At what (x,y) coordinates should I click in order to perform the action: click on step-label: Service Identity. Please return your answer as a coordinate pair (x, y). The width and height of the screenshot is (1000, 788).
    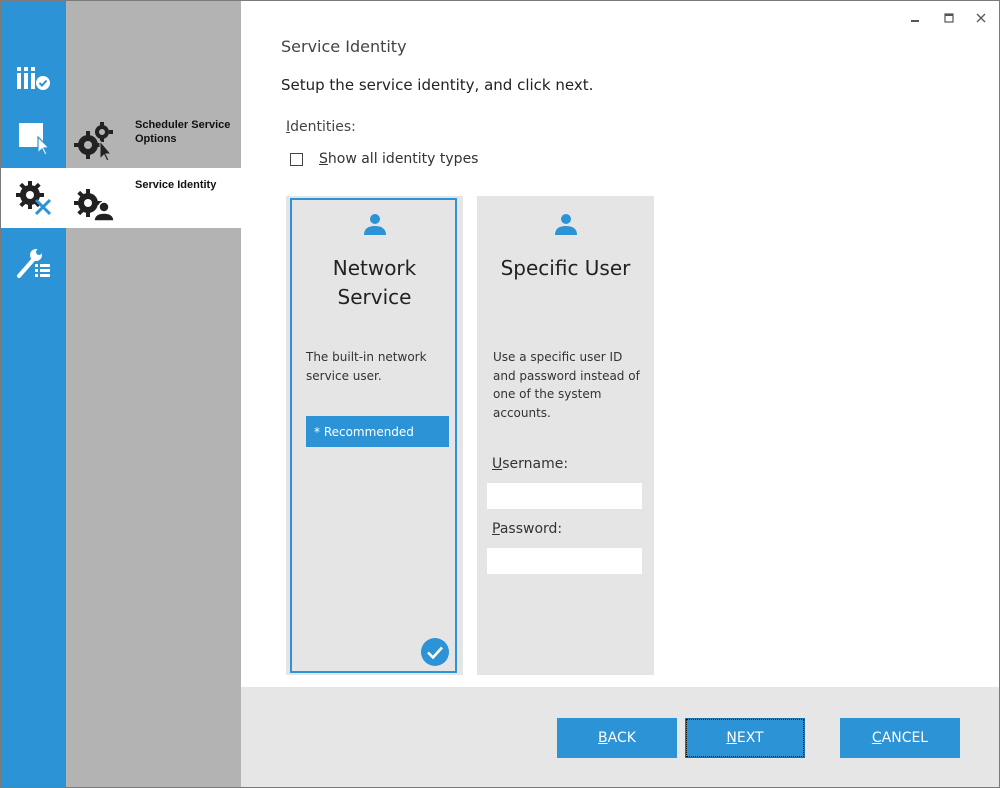
    Looking at the image, I should click on (176, 185).